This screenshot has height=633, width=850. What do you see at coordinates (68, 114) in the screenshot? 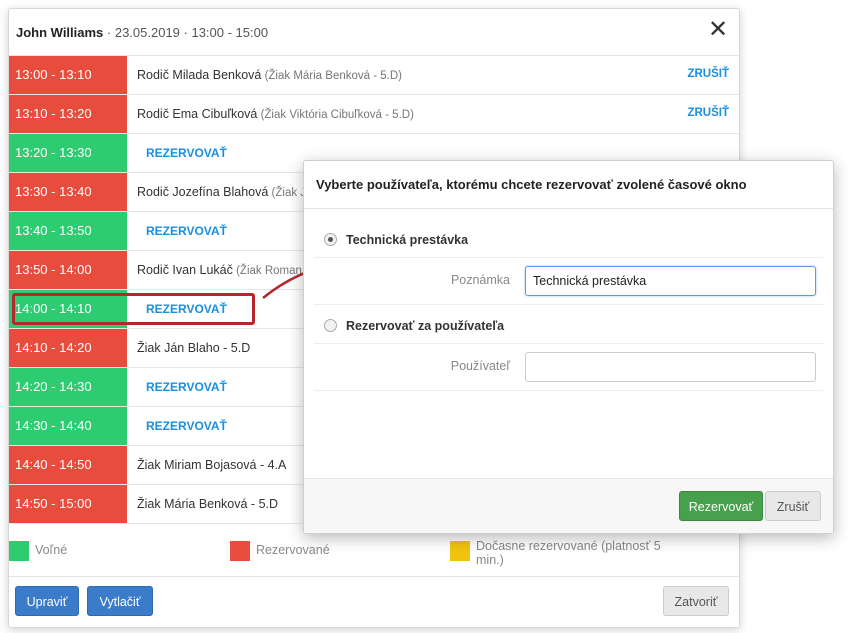
I see `slot-time: 13:10 - 13:20` at bounding box center [68, 114].